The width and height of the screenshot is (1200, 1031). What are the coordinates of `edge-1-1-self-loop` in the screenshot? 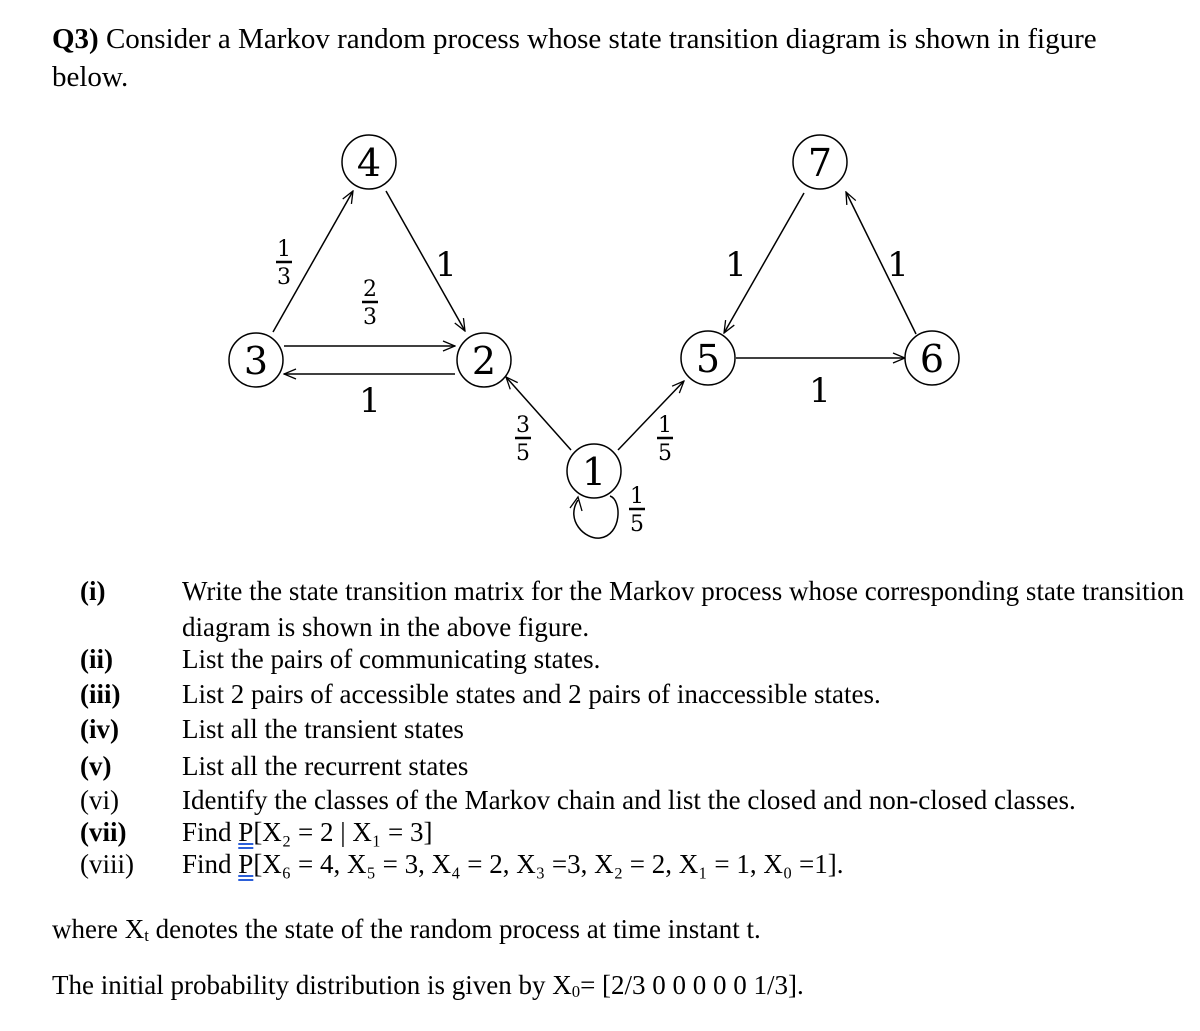 It's located at (596, 517).